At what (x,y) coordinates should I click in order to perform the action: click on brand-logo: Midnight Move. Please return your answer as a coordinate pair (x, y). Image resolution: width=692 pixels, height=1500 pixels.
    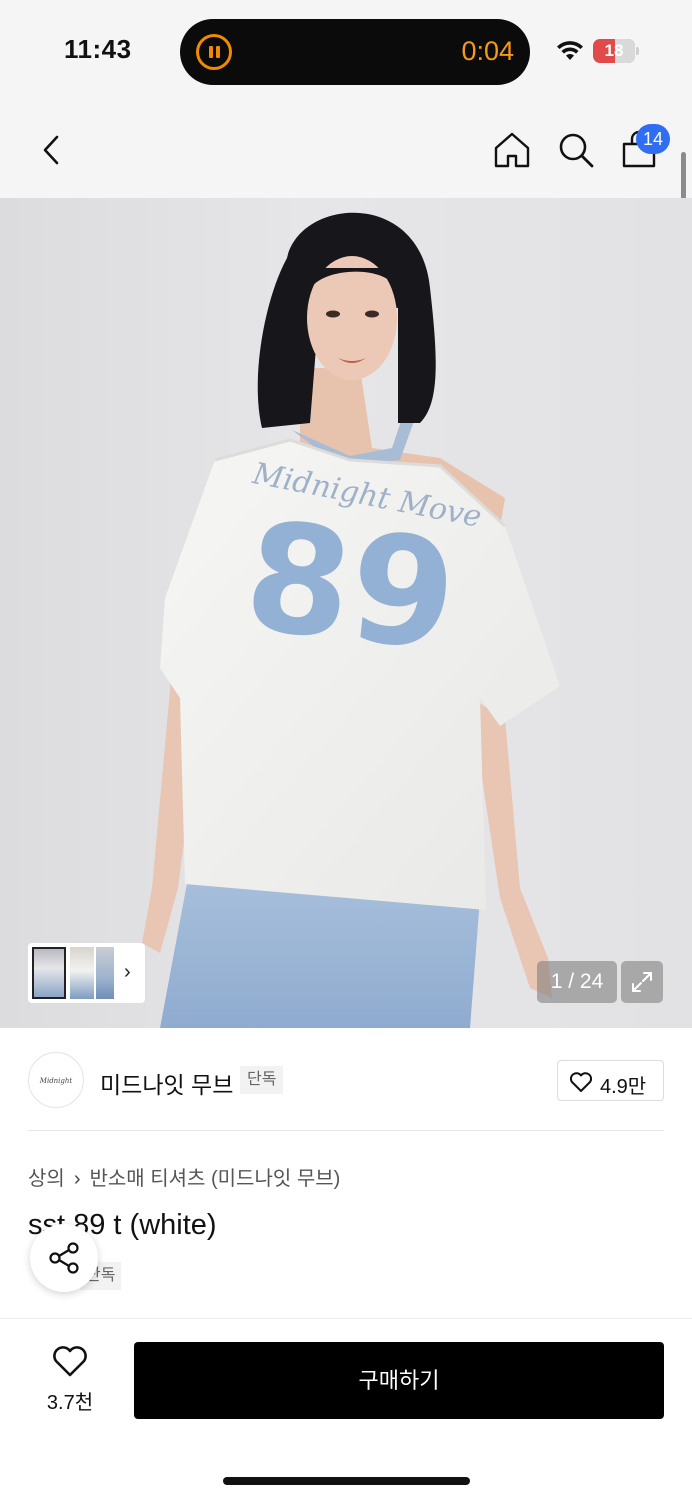
    Looking at the image, I should click on (56, 1080).